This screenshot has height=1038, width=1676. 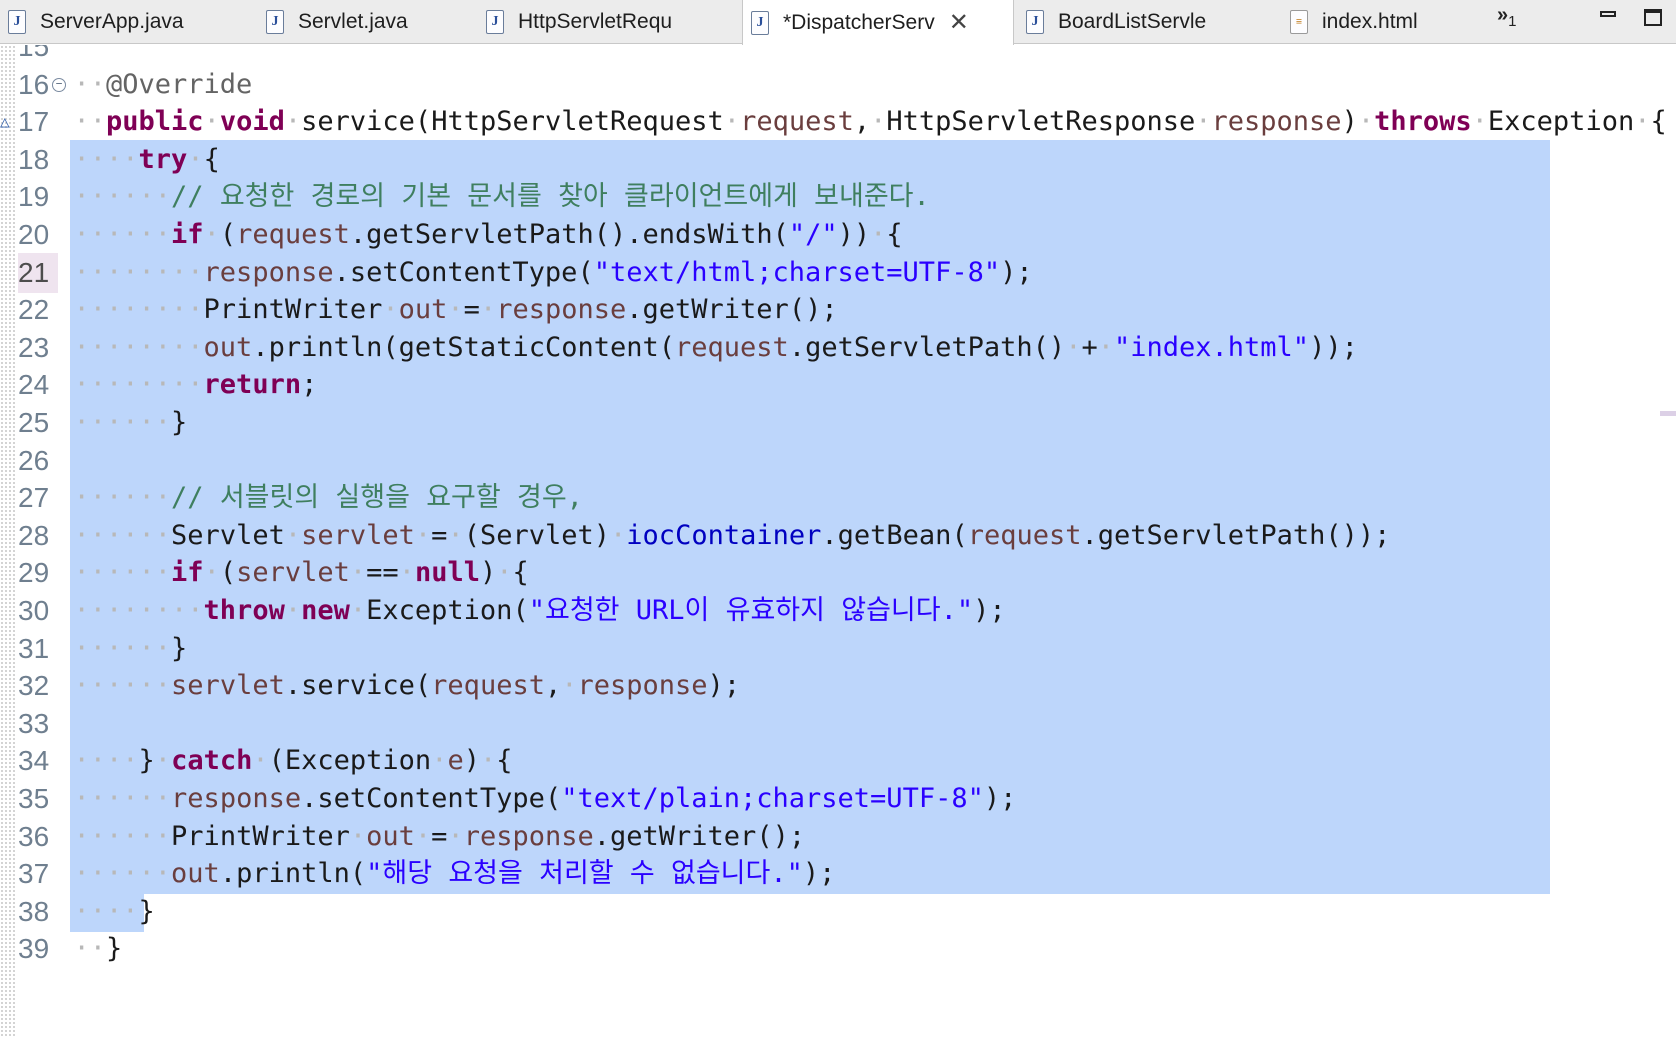 I want to click on tab-label: BoardListServle, so click(x=1132, y=21).